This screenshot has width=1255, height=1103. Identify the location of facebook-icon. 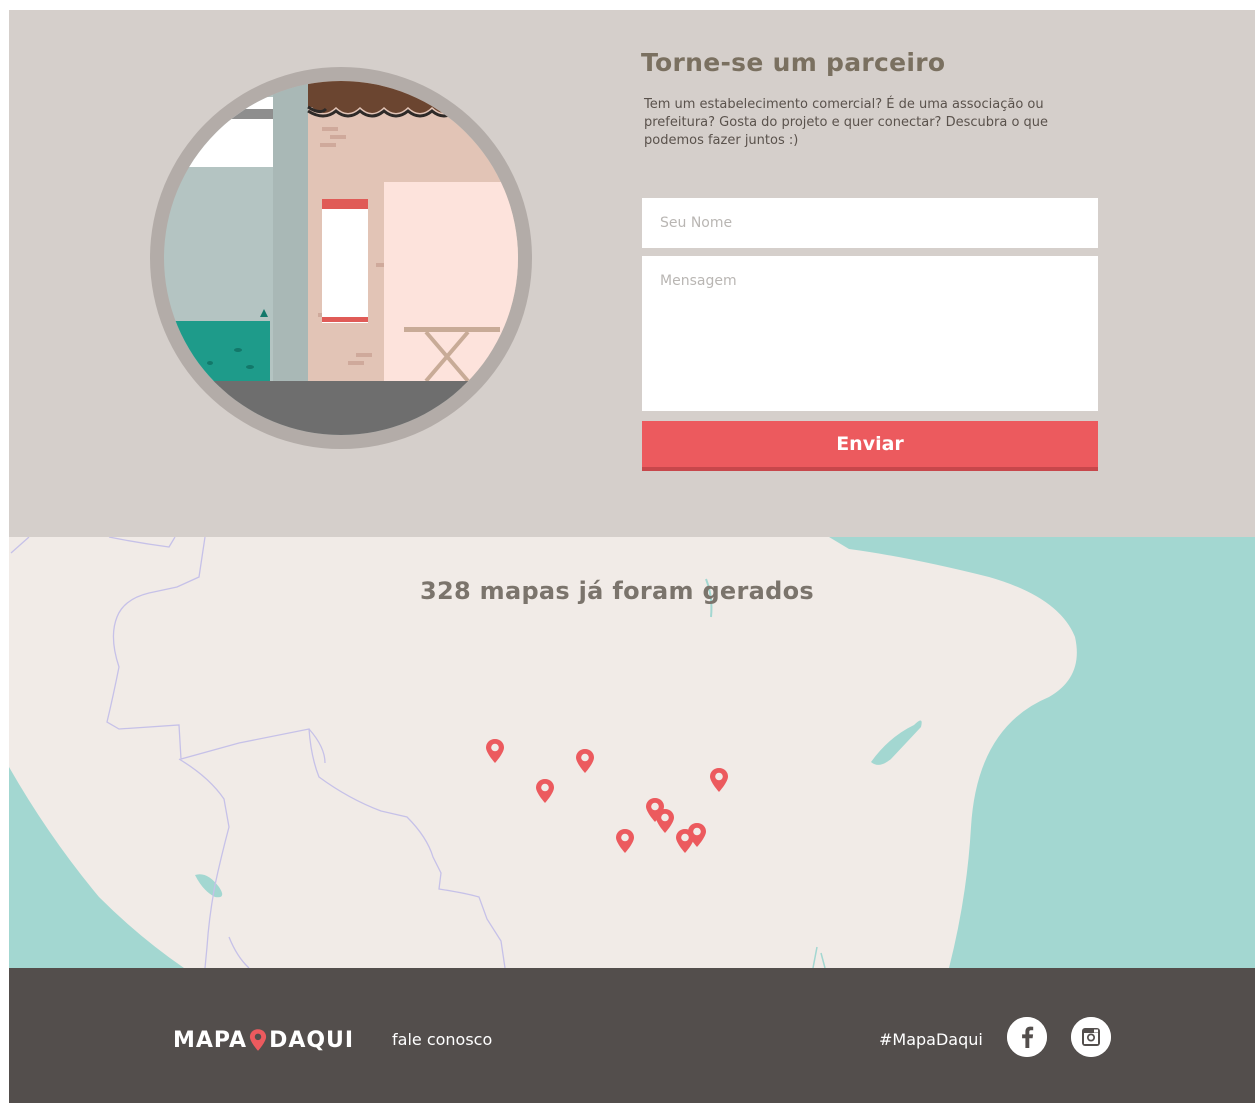
(1027, 1037).